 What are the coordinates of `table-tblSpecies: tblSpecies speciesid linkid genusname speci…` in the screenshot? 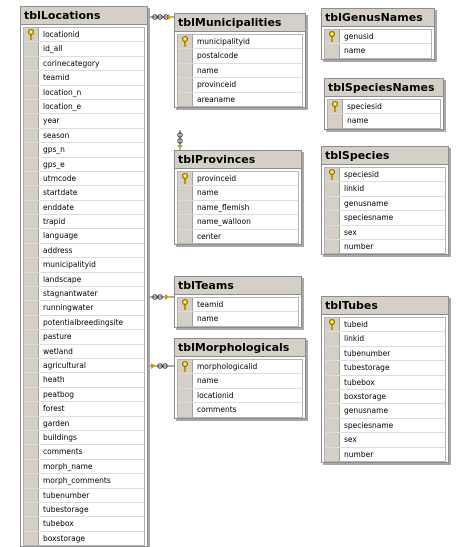 It's located at (385, 201).